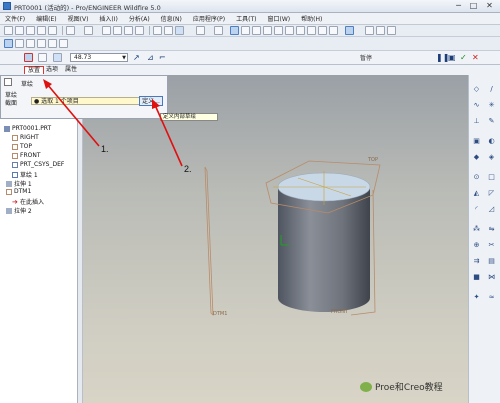  Describe the element at coordinates (156, 104) in the screenshot. I see `arrowhead-icon` at that location.